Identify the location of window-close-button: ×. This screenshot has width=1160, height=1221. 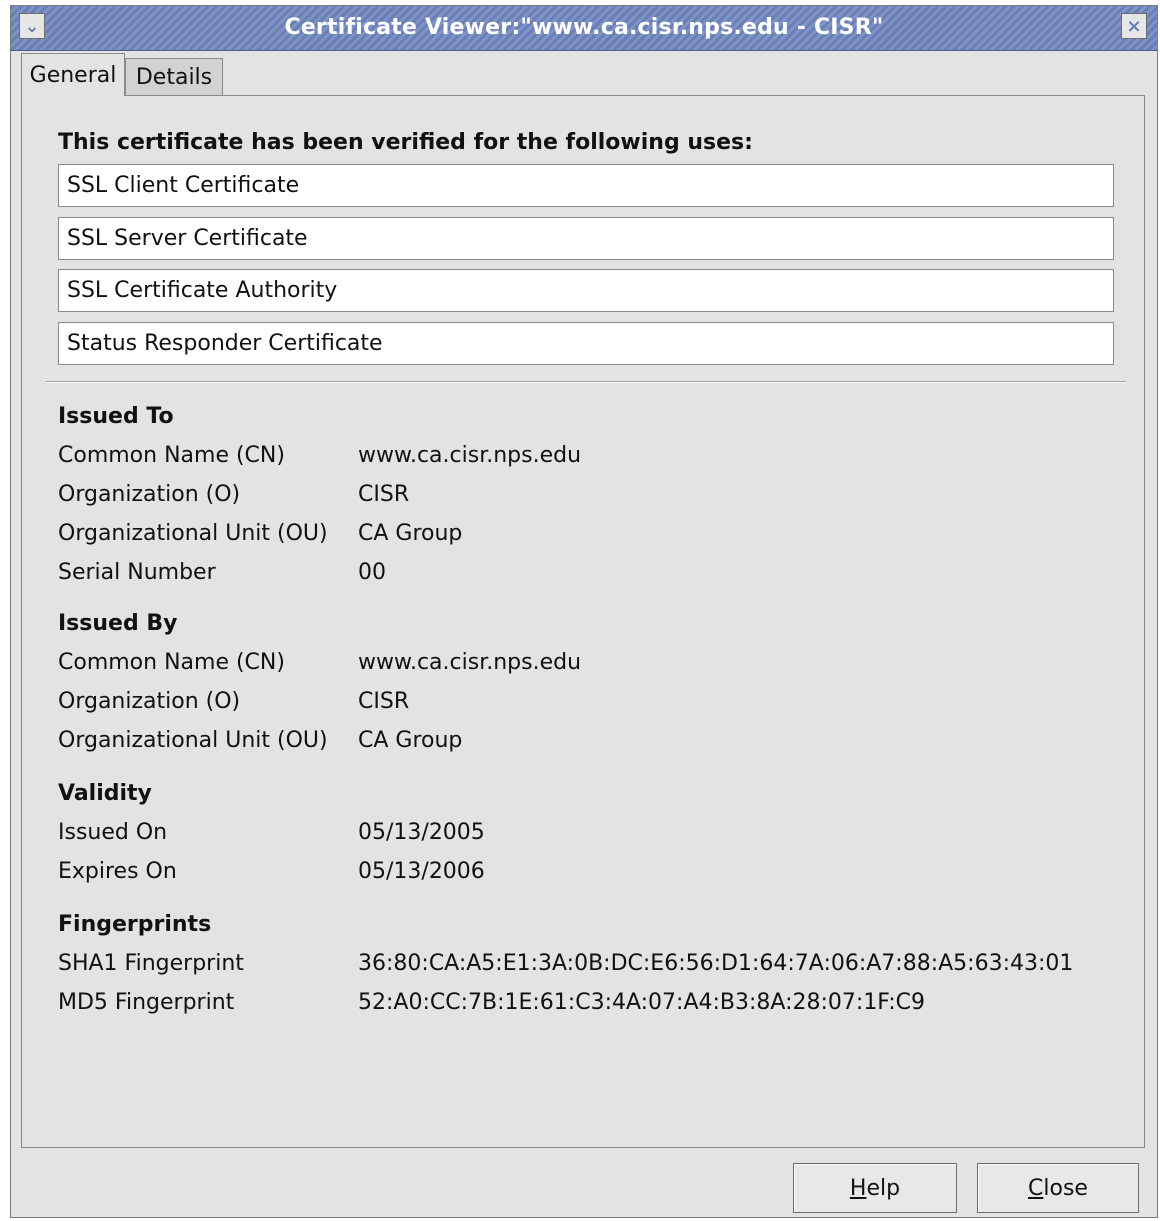
(1134, 26).